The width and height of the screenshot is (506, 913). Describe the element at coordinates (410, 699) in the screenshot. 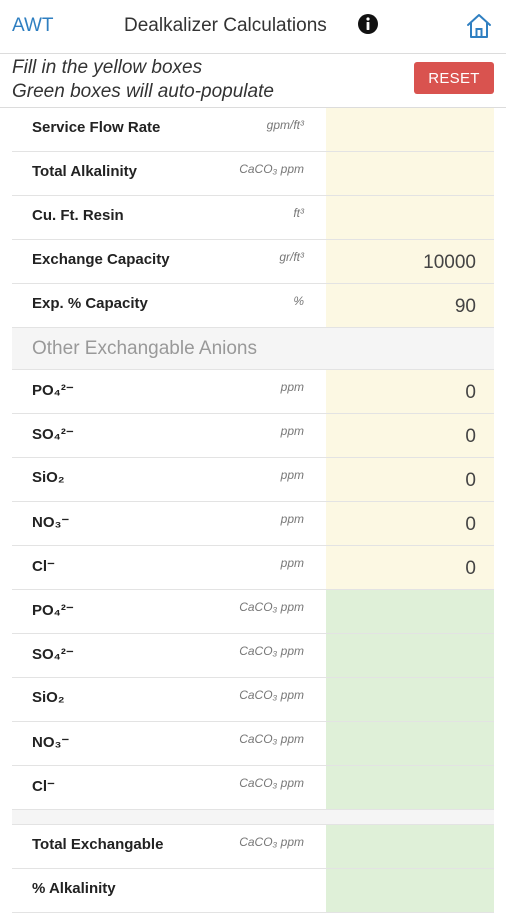

I see `sio2-caco3-output` at that location.